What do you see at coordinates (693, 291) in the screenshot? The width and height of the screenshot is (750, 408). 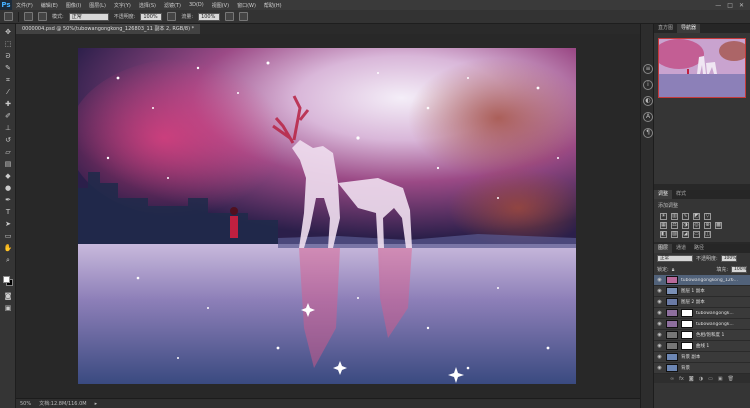 I see `layer-name: 图层 1 副本` at bounding box center [693, 291].